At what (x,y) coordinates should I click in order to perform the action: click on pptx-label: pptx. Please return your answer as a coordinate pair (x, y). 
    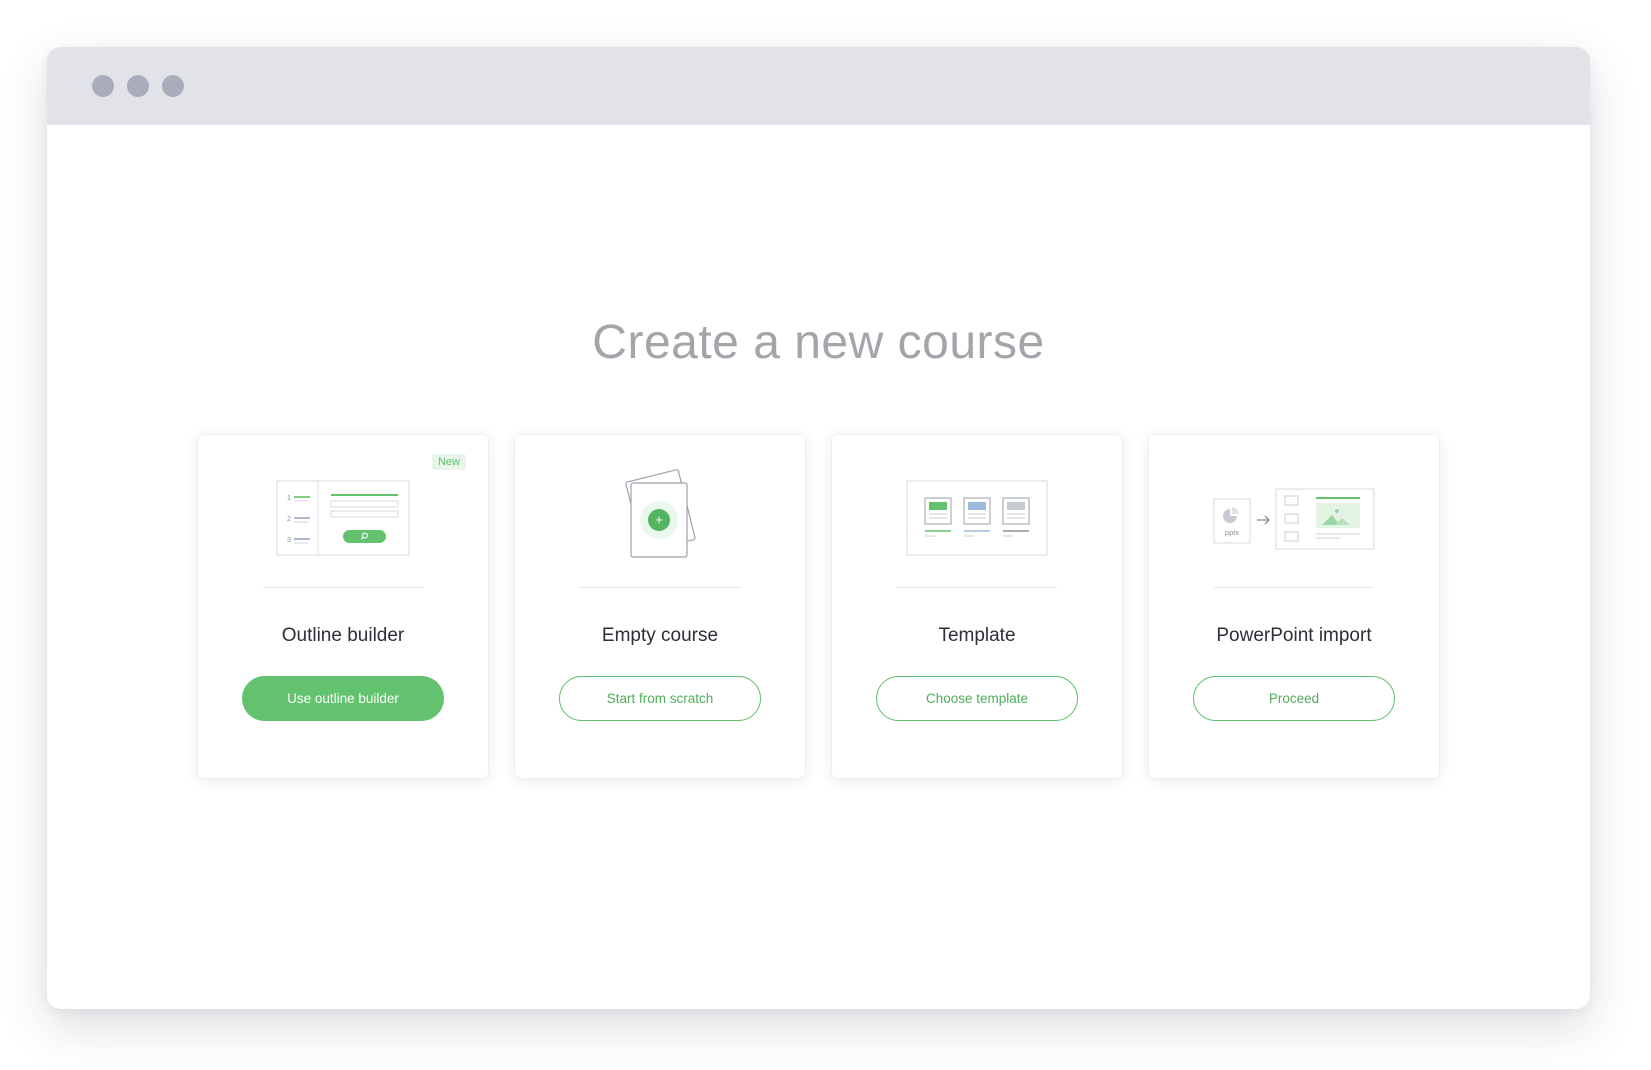
    Looking at the image, I should click on (1232, 532).